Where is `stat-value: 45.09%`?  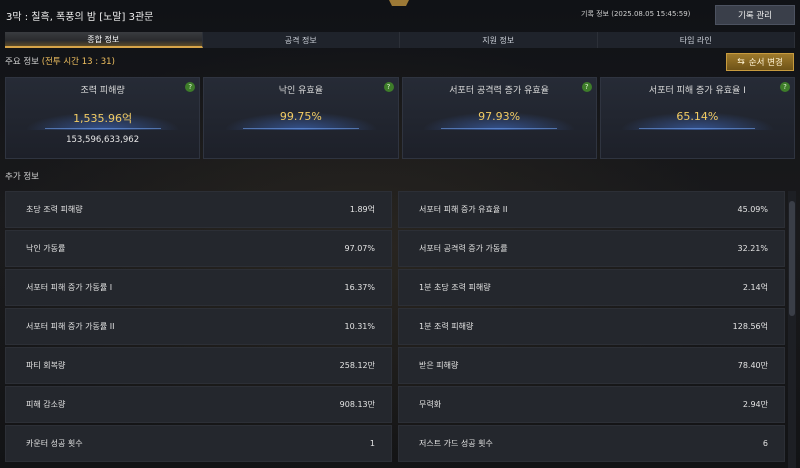
stat-value: 45.09% is located at coordinates (752, 209).